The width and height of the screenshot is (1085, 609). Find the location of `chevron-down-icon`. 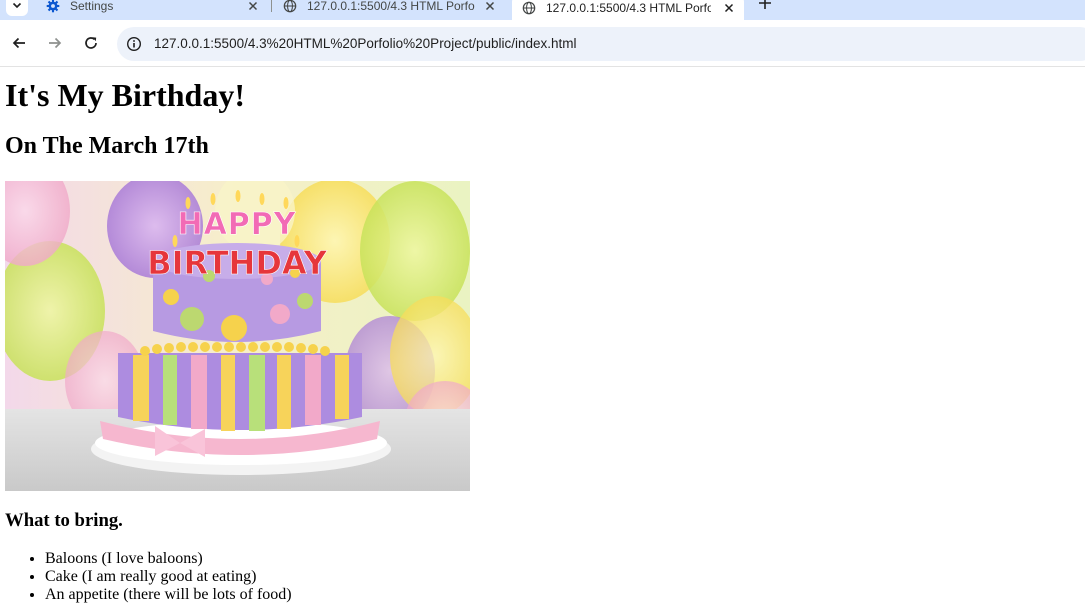

chevron-down-icon is located at coordinates (17, 5).